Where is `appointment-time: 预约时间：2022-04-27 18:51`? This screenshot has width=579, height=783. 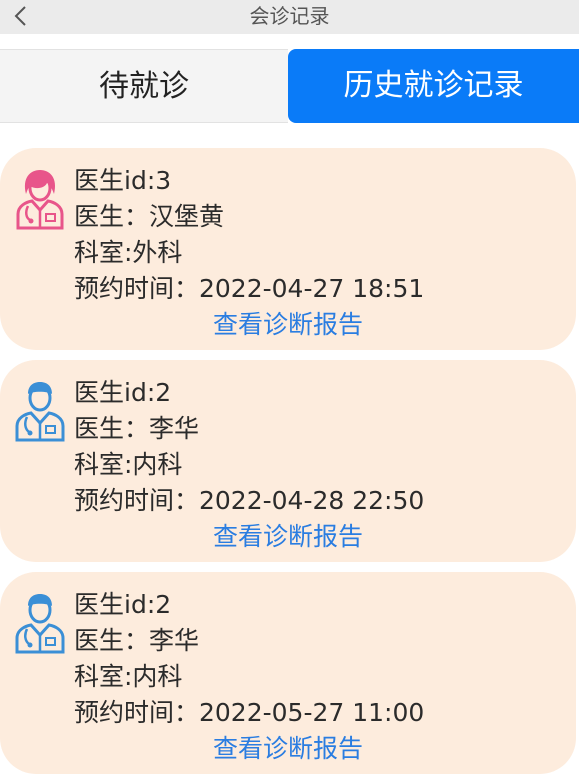 appointment-time: 预约时间：2022-04-27 18:51 is located at coordinates (249, 288).